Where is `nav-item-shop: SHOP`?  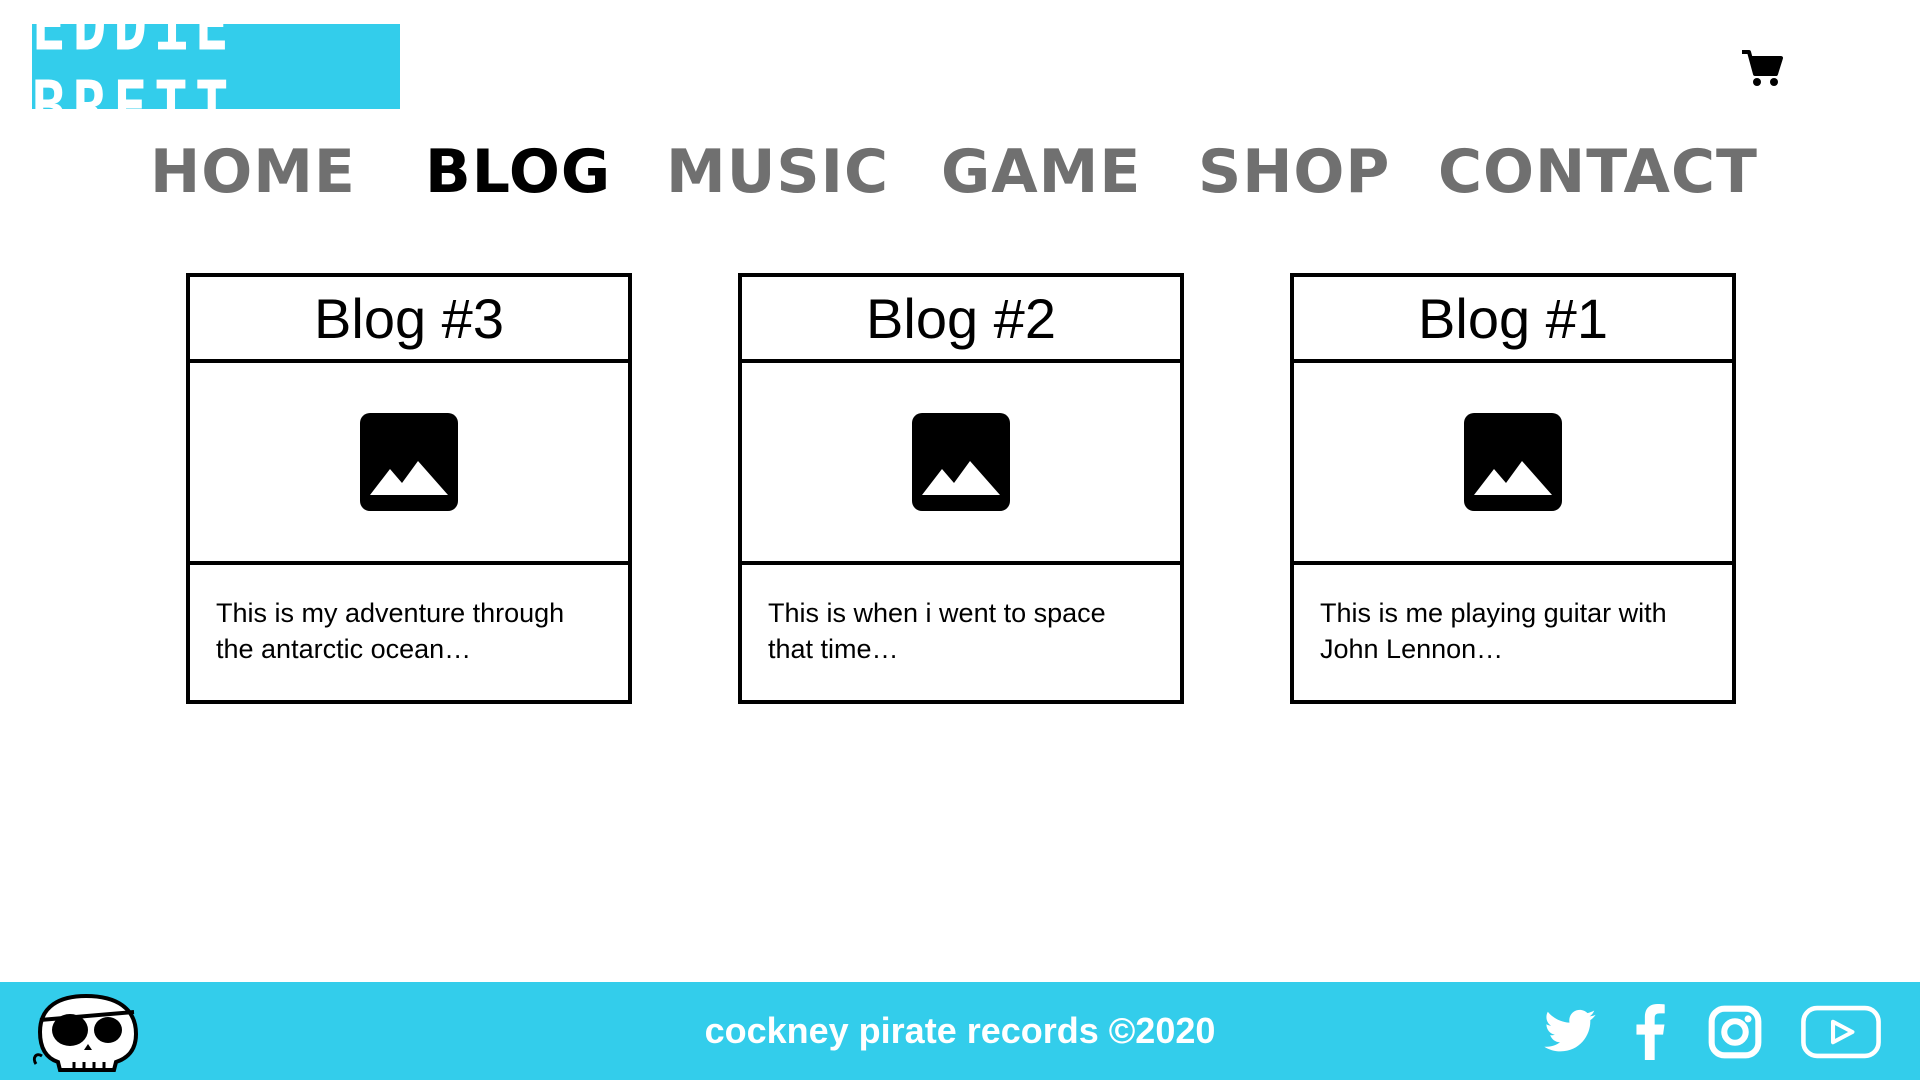
nav-item-shop: SHOP is located at coordinates (1294, 172).